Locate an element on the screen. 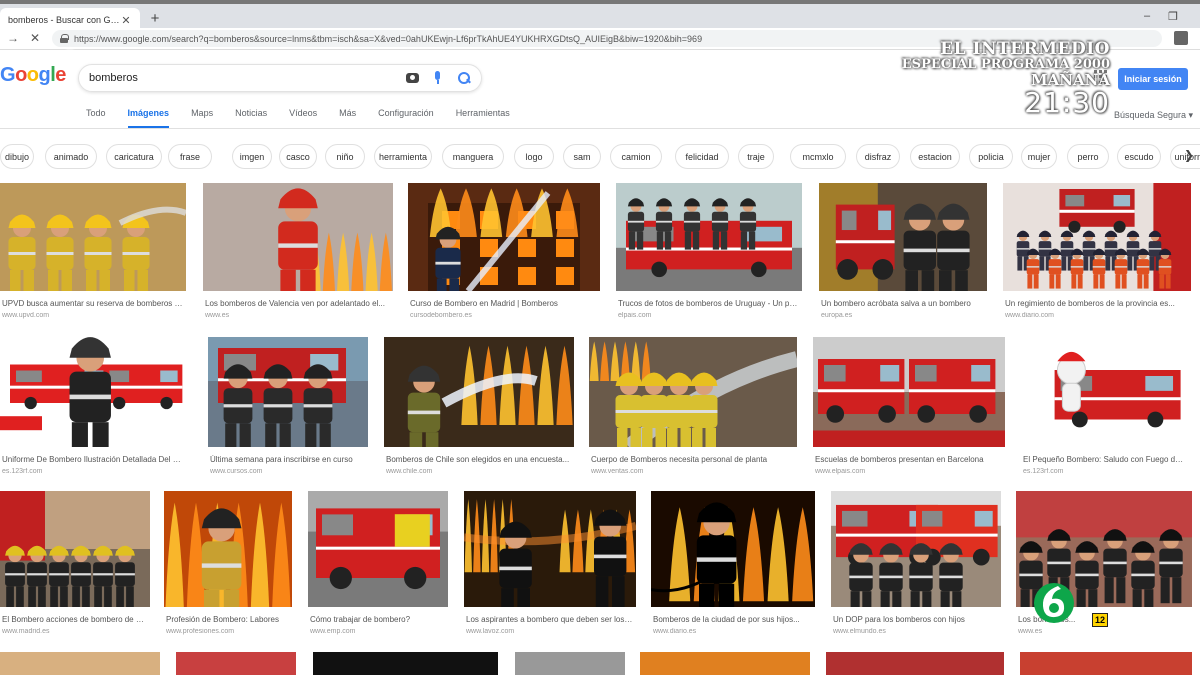  chevron-right-icon: ❯ is located at coordinates (1189, 155).